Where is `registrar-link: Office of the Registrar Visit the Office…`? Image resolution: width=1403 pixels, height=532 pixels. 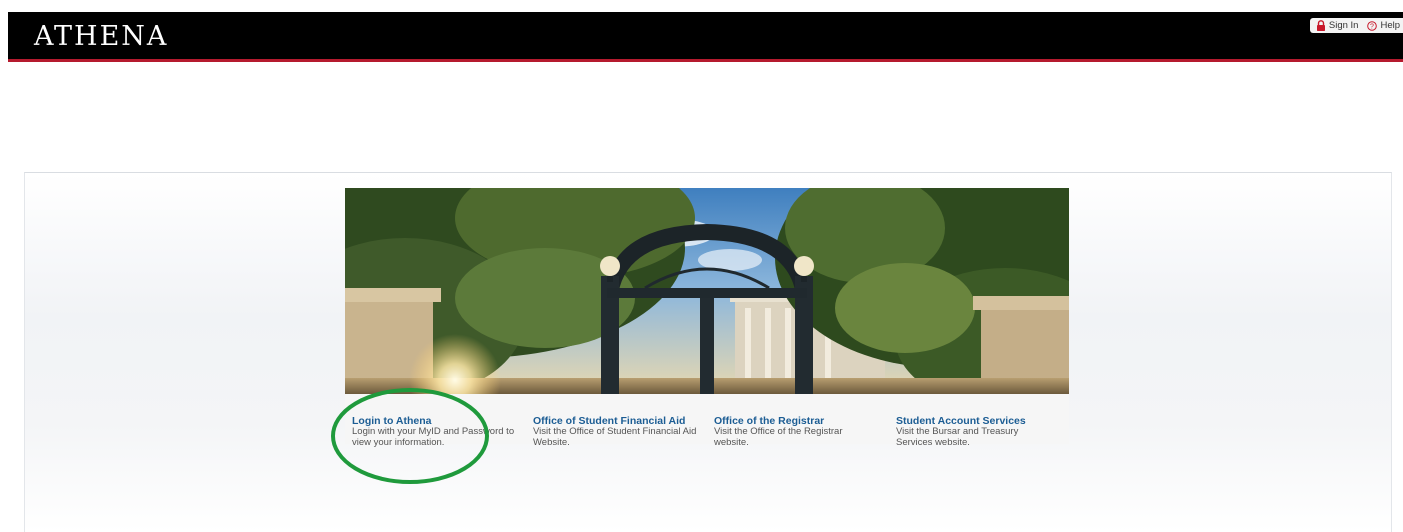 registrar-link: Office of the Registrar Visit the Office… is located at coordinates (789, 432).